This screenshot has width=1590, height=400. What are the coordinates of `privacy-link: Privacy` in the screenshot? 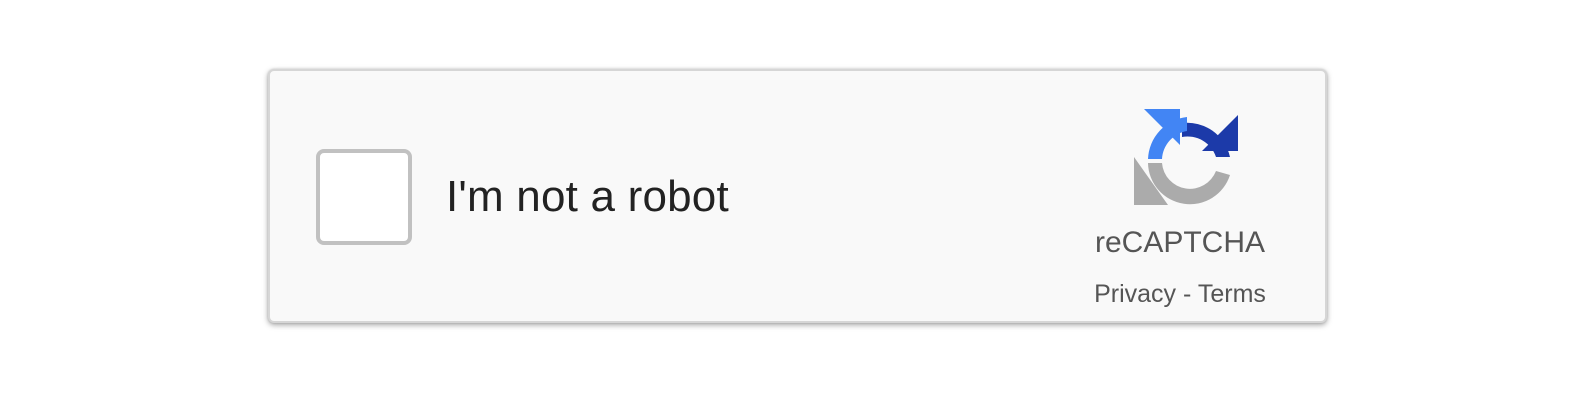 It's located at (1135, 294).